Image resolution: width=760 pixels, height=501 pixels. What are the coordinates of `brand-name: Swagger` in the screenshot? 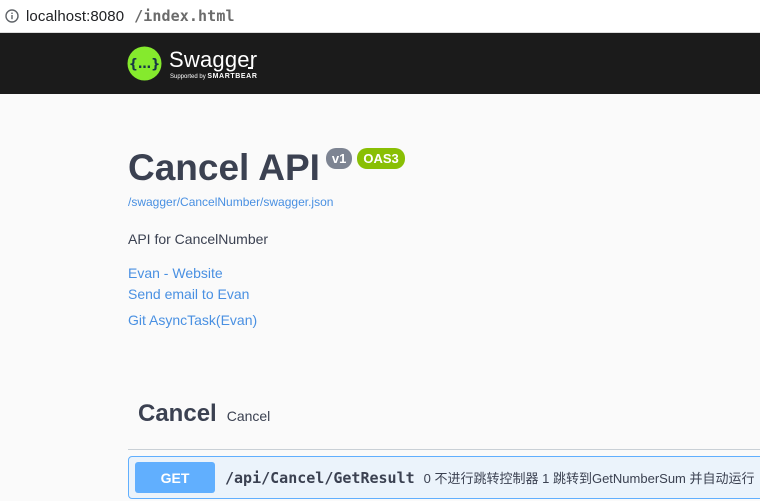 It's located at (213, 59).